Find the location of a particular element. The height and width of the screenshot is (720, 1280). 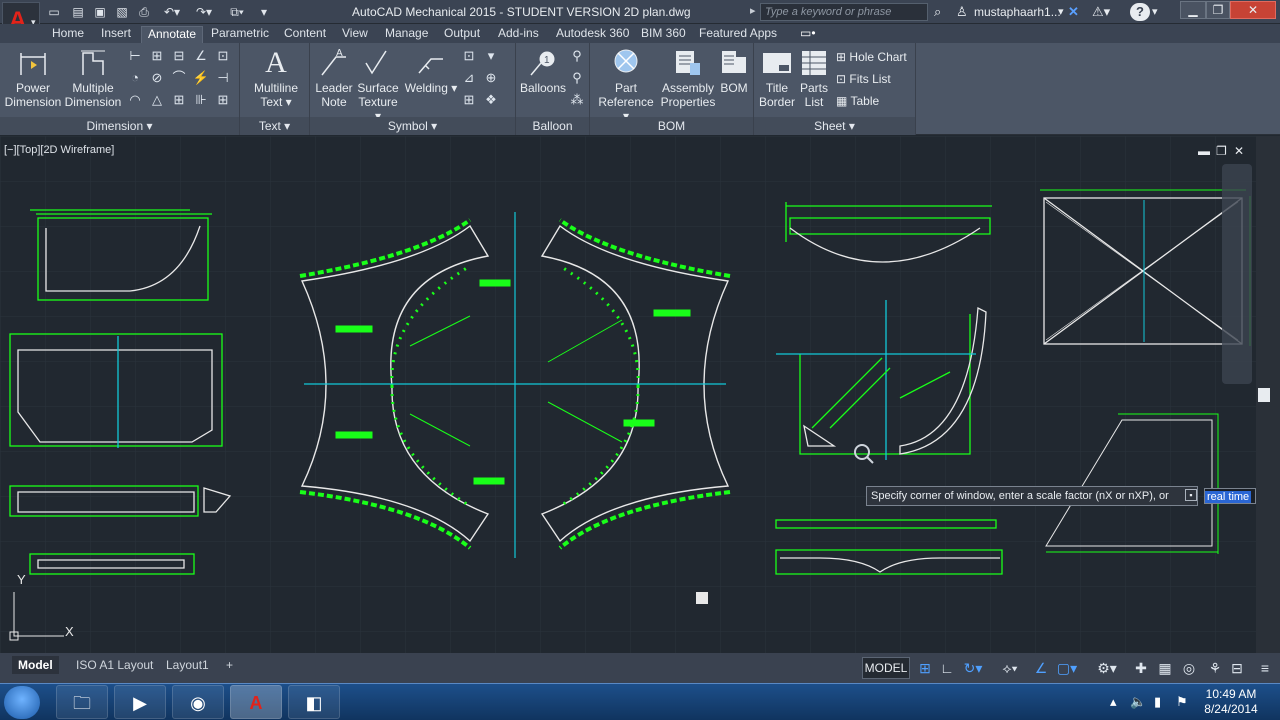

viewport-close-icon: ✕ is located at coordinates (1239, 151).